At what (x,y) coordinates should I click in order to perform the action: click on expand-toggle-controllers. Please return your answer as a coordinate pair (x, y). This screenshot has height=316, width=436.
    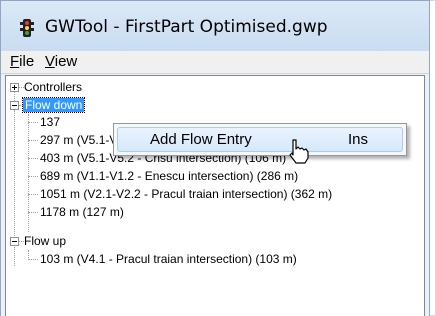
    Looking at the image, I should click on (14, 87).